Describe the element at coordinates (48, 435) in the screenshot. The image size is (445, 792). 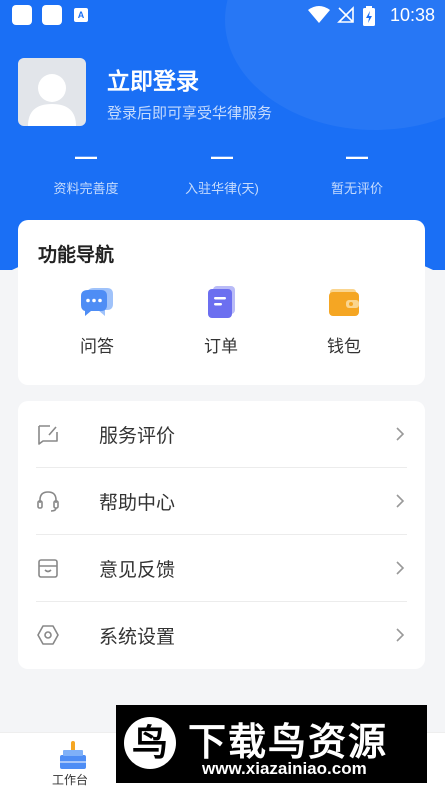
I see `review-icon` at that location.